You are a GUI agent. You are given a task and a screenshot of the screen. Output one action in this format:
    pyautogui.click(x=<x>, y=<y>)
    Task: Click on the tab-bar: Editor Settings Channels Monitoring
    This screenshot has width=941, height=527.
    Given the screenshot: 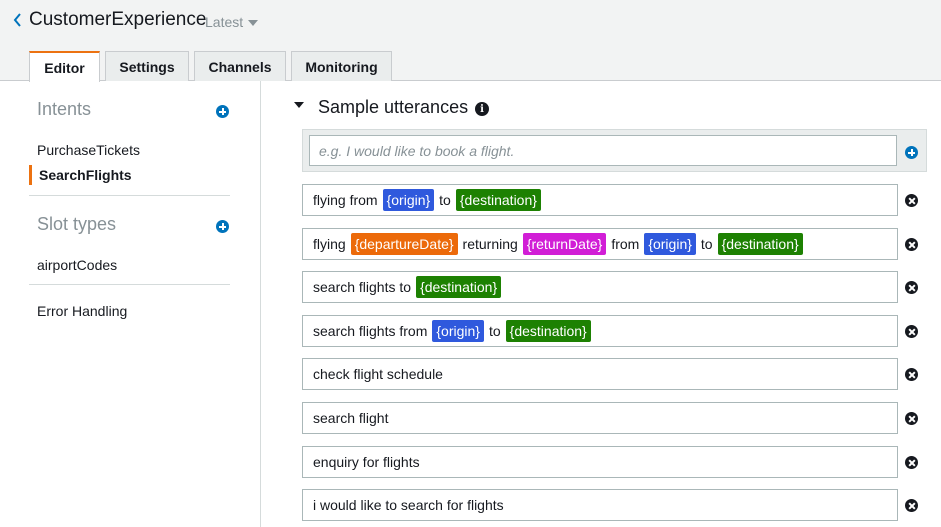 What is the action you would take?
    pyautogui.click(x=213, y=66)
    